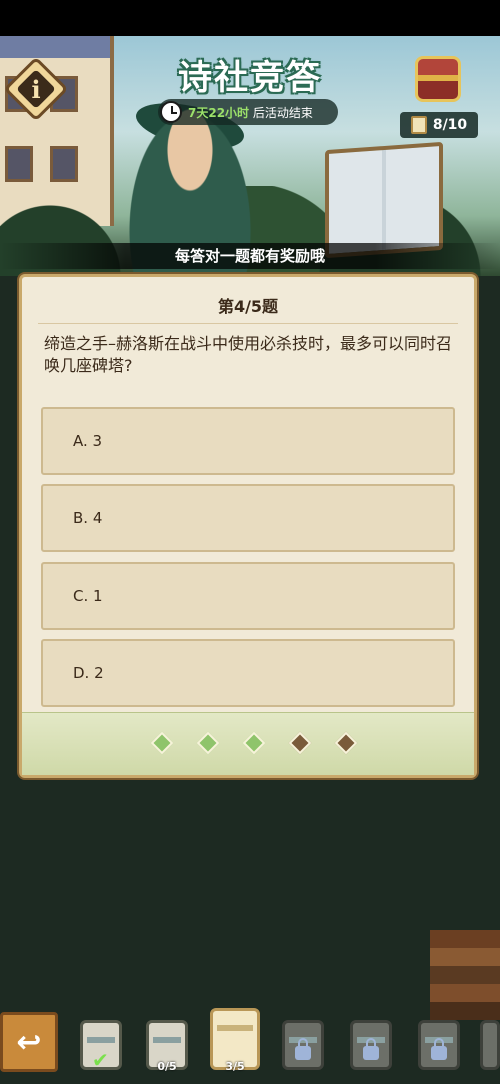 This screenshot has height=1084, width=500. I want to click on divider, so click(248, 323).